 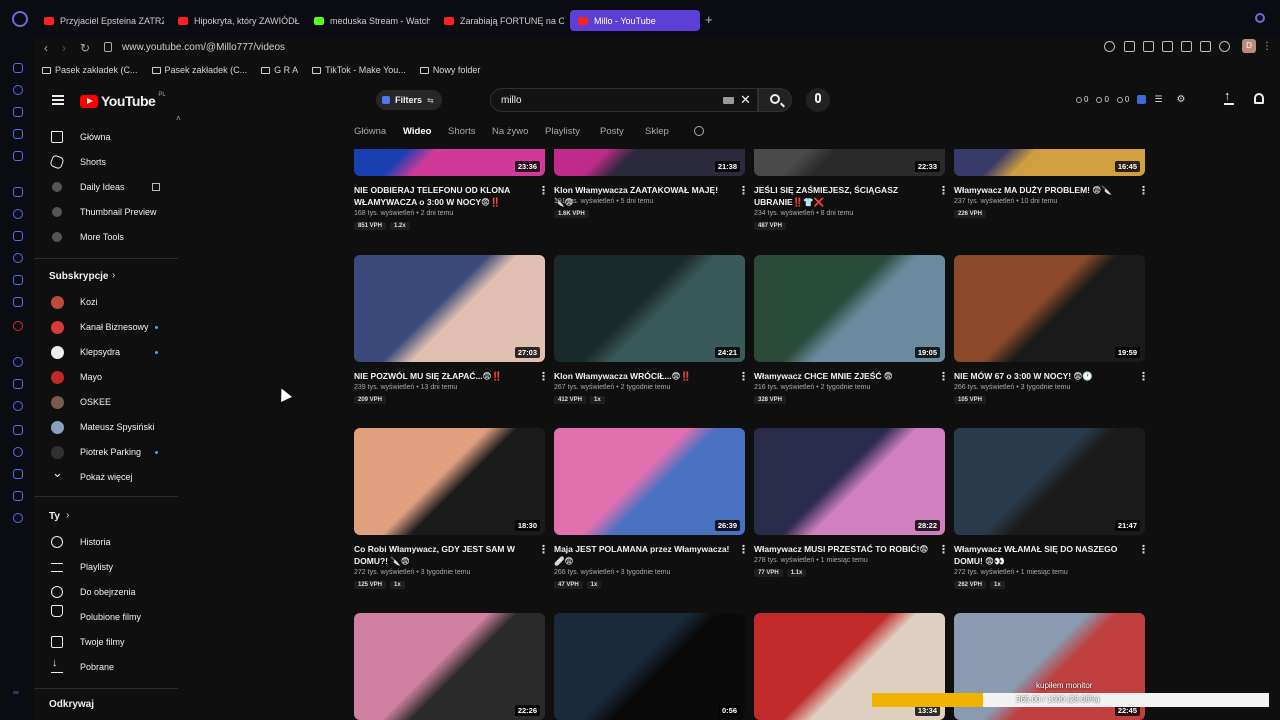 What do you see at coordinates (562, 131) in the screenshot?
I see `channel-tab: Playlisty` at bounding box center [562, 131].